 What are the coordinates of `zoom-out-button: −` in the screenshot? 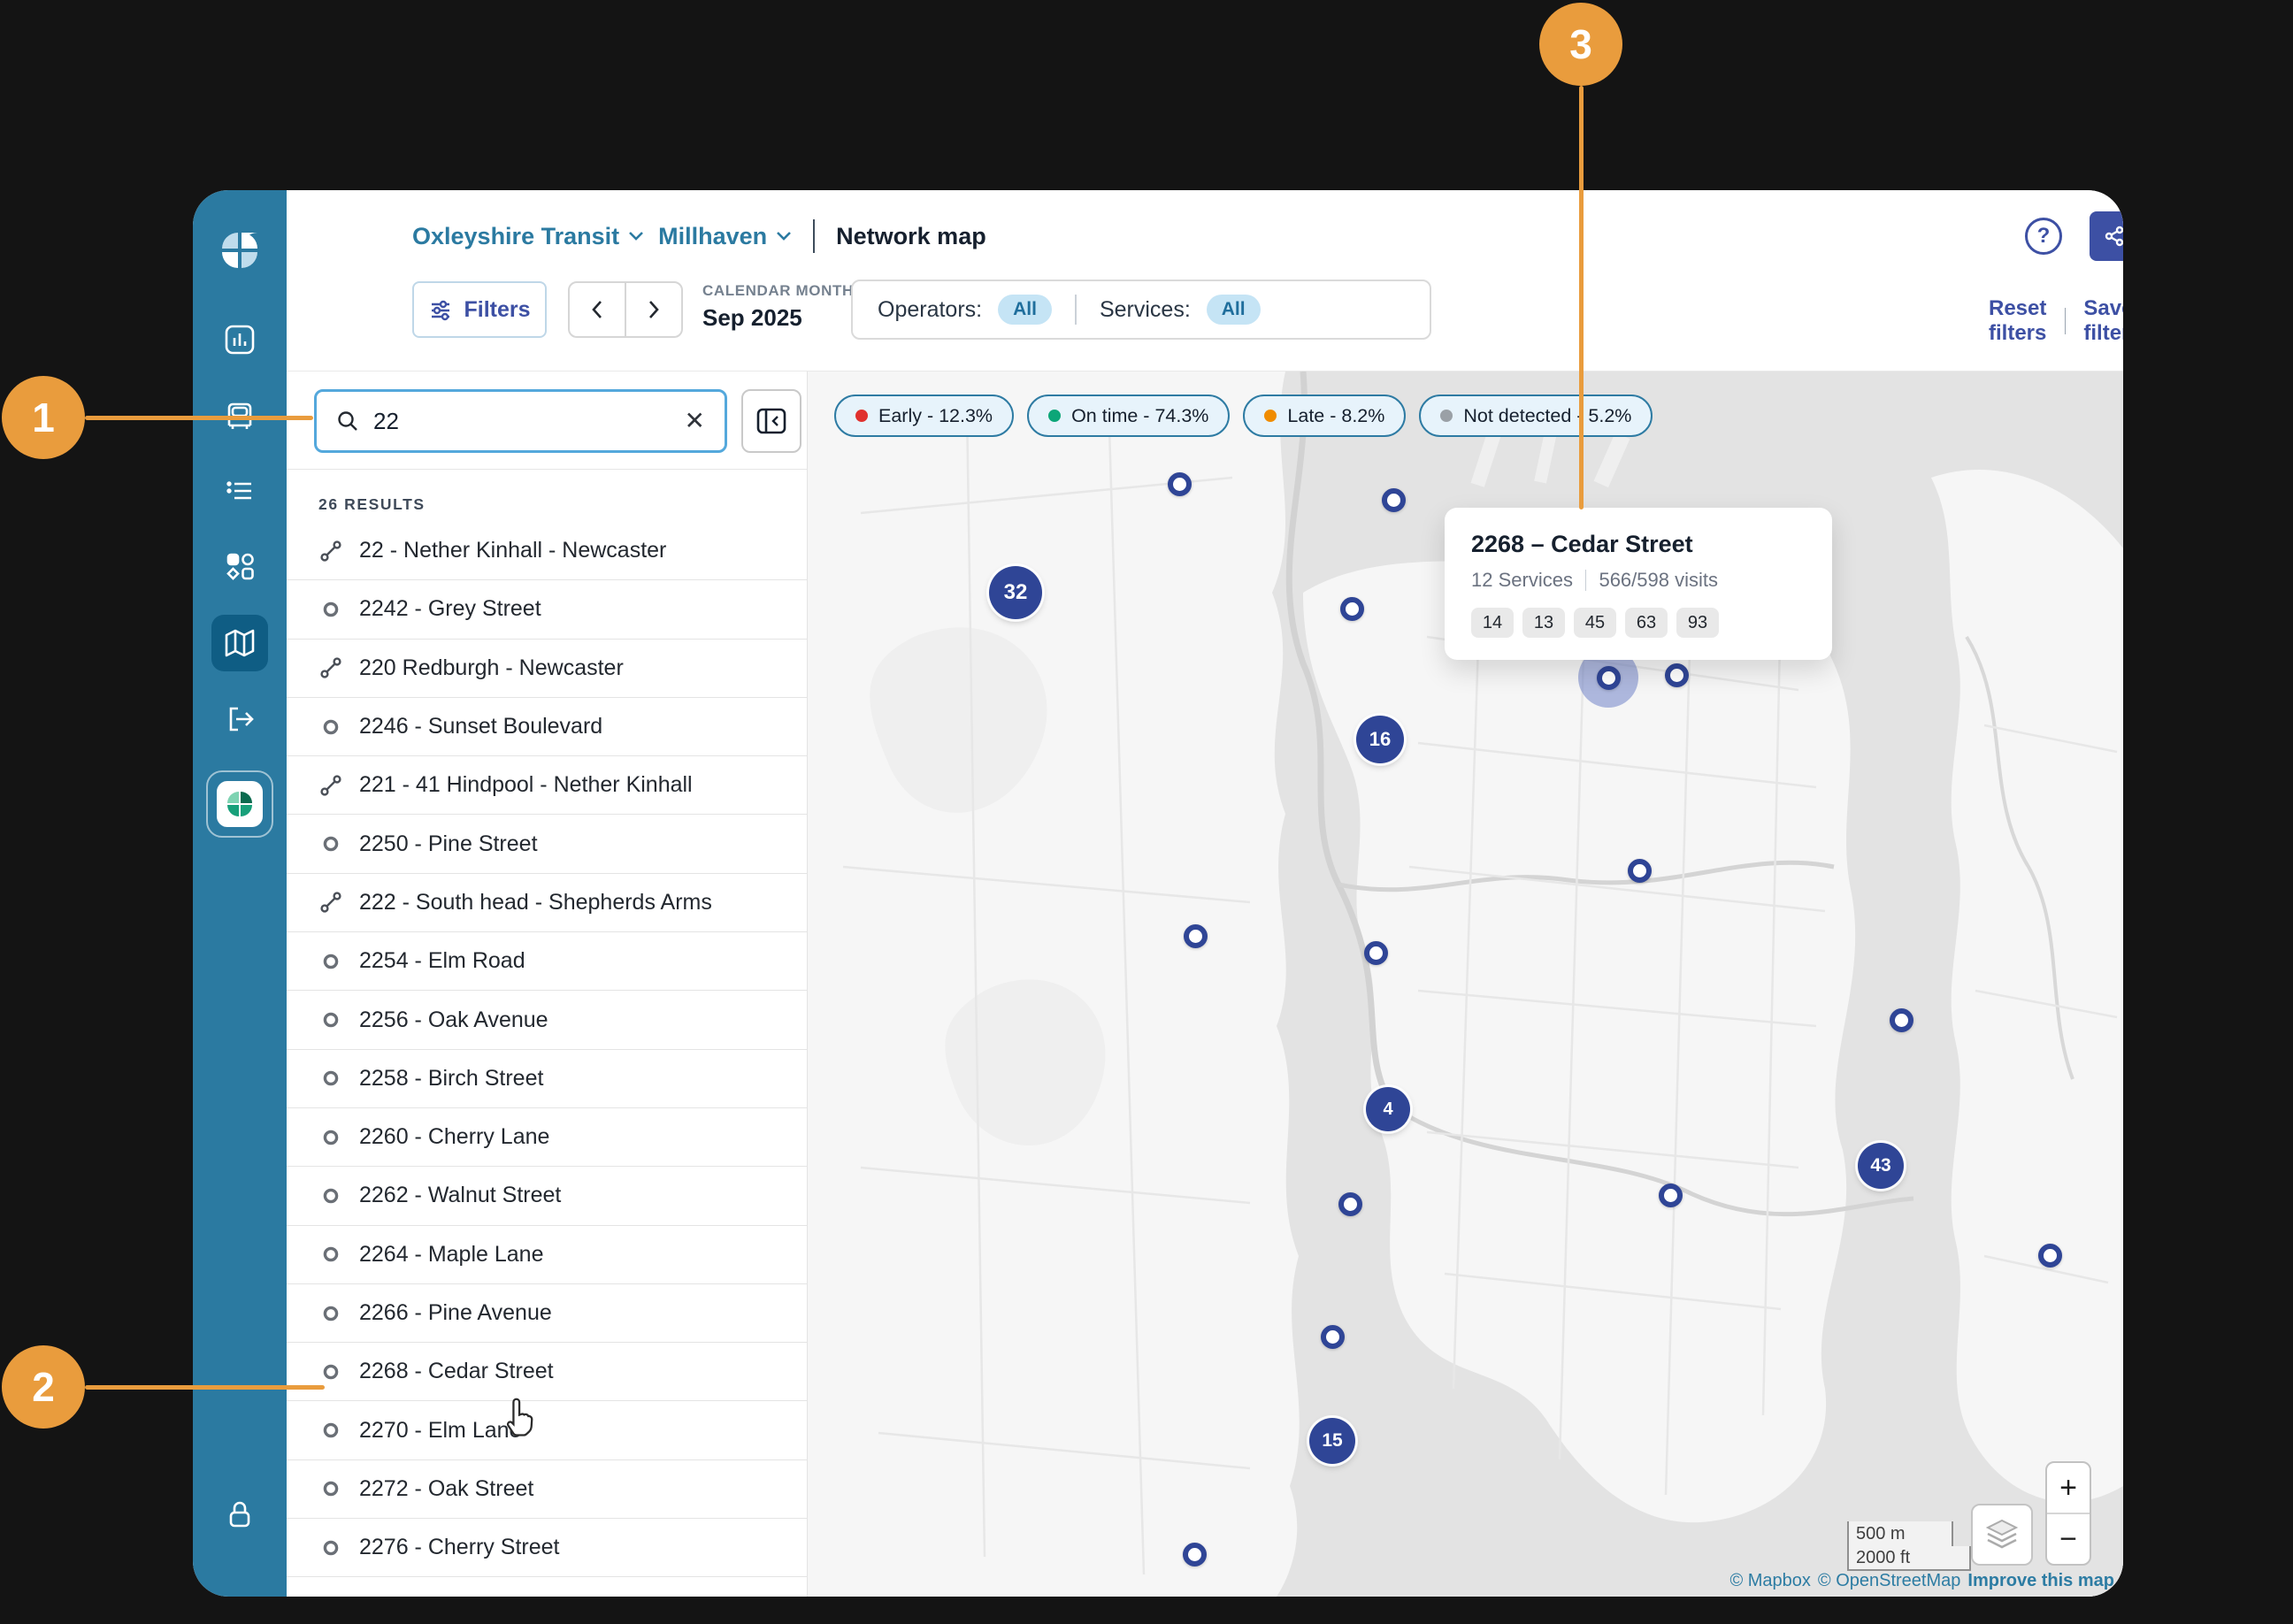 It's located at (2068, 1539).